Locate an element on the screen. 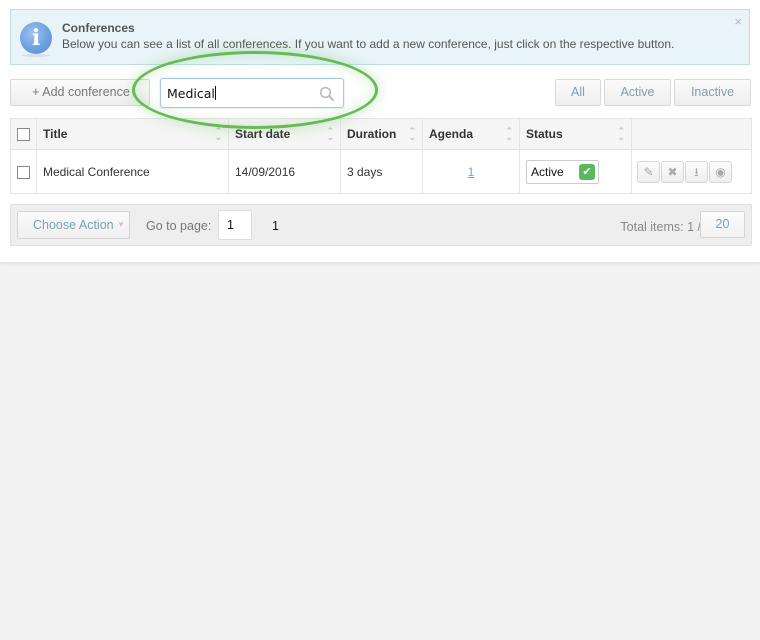 This screenshot has width=760, height=640. check-icon: ✔ is located at coordinates (587, 171).